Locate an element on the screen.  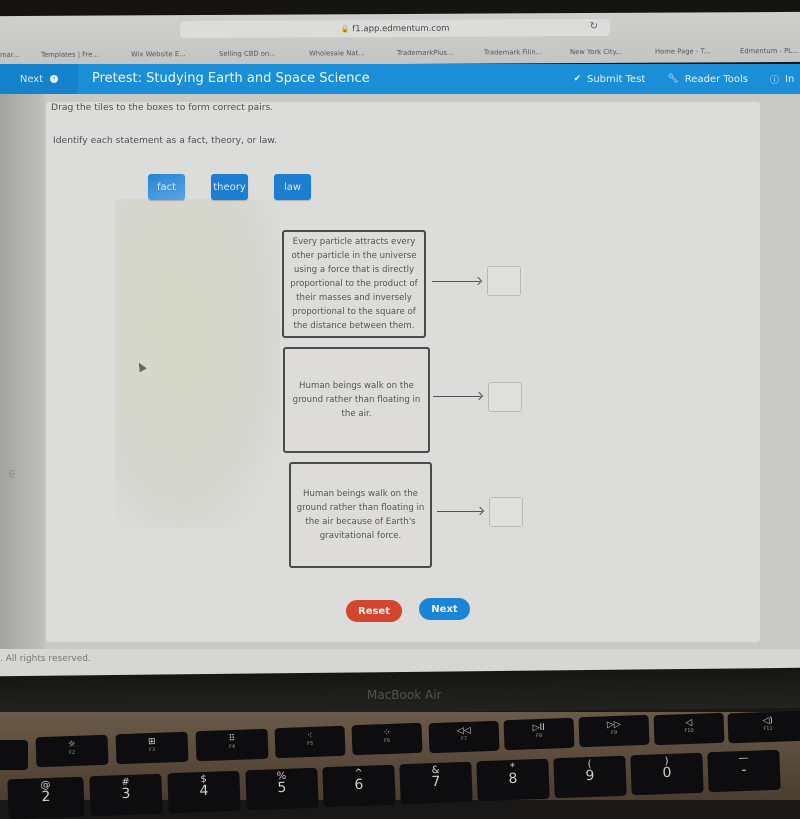
key-6: ^ 6 is located at coordinates (359, 786).